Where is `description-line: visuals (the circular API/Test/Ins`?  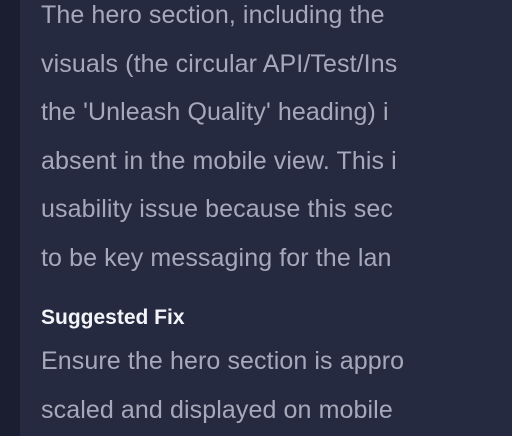
description-line: visuals (the circular API/Test/Ins is located at coordinates (219, 63).